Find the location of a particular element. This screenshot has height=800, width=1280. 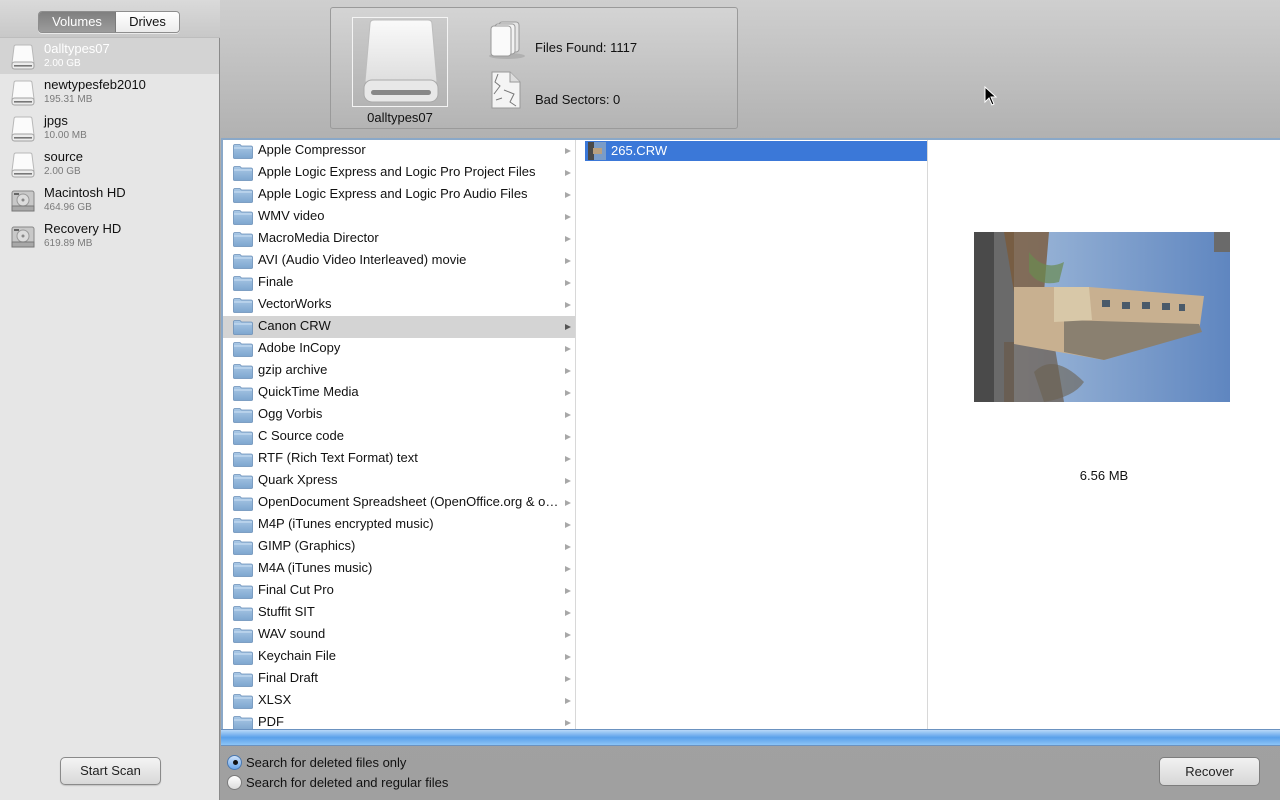

category-label: MacroMedia Director is located at coordinates (318, 237).